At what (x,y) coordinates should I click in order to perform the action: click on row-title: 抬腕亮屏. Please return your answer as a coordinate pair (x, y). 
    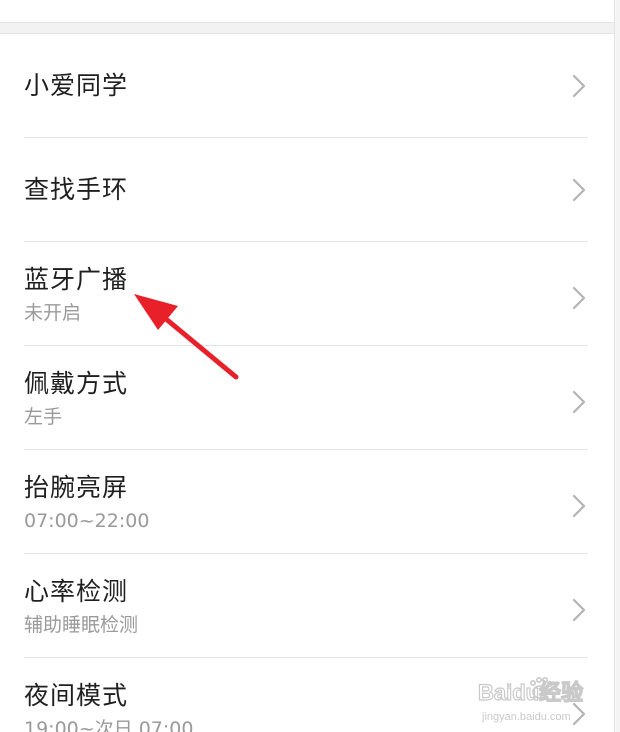
    Looking at the image, I should click on (76, 487).